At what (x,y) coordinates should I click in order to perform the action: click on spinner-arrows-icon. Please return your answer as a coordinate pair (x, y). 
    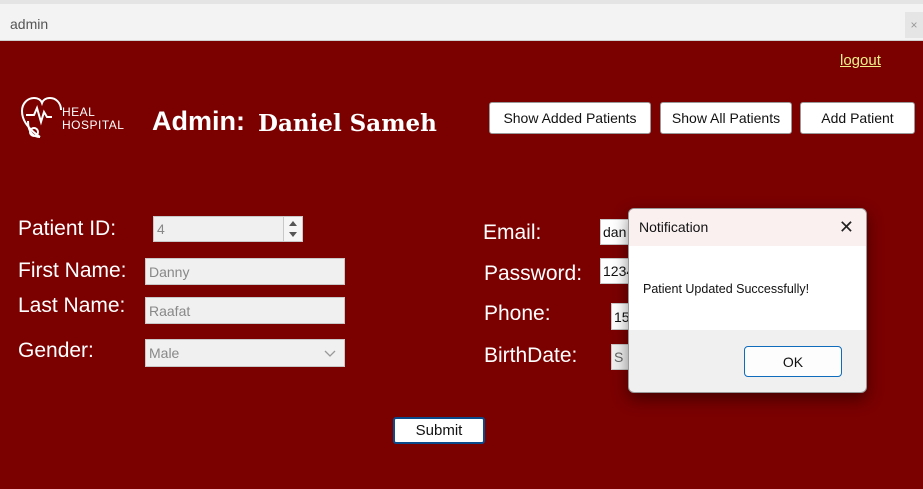
    Looking at the image, I should click on (292, 229).